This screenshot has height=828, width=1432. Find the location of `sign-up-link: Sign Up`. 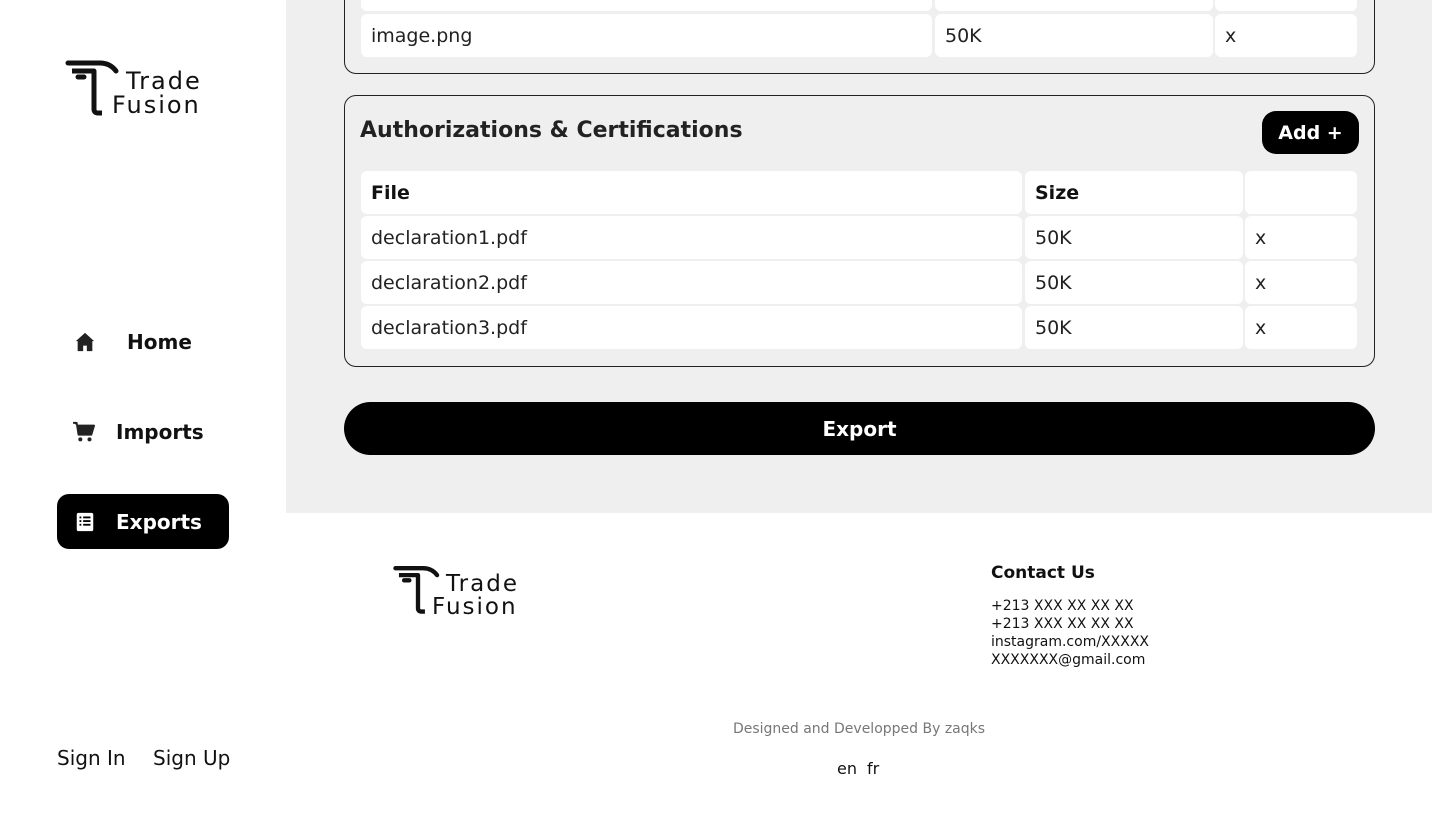

sign-up-link: Sign Up is located at coordinates (191, 758).